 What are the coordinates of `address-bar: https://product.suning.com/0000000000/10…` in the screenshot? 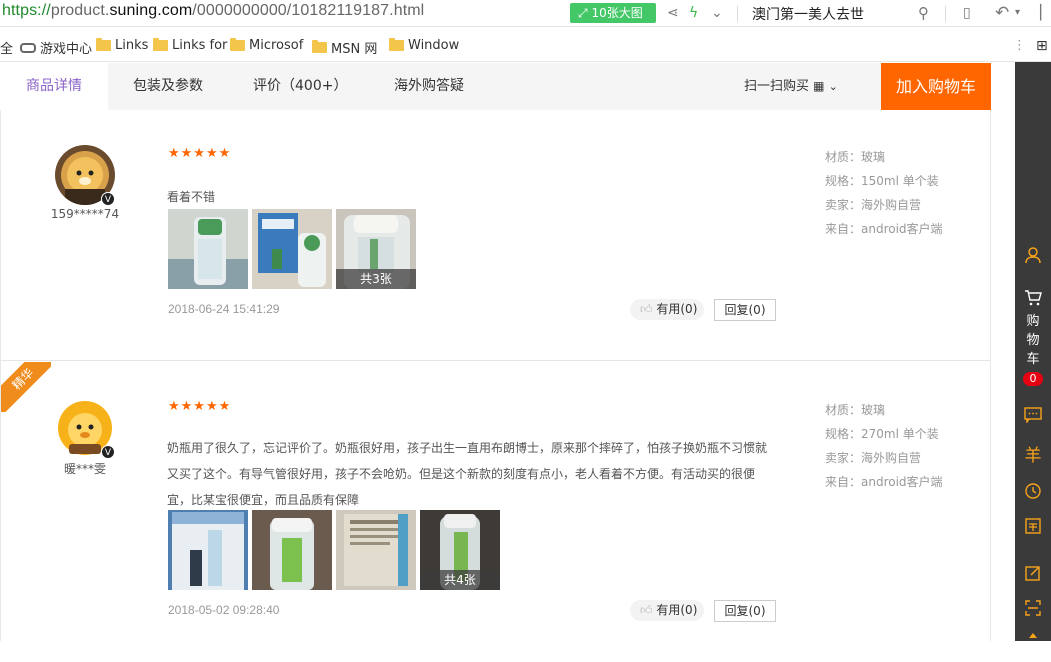 It's located at (525, 13).